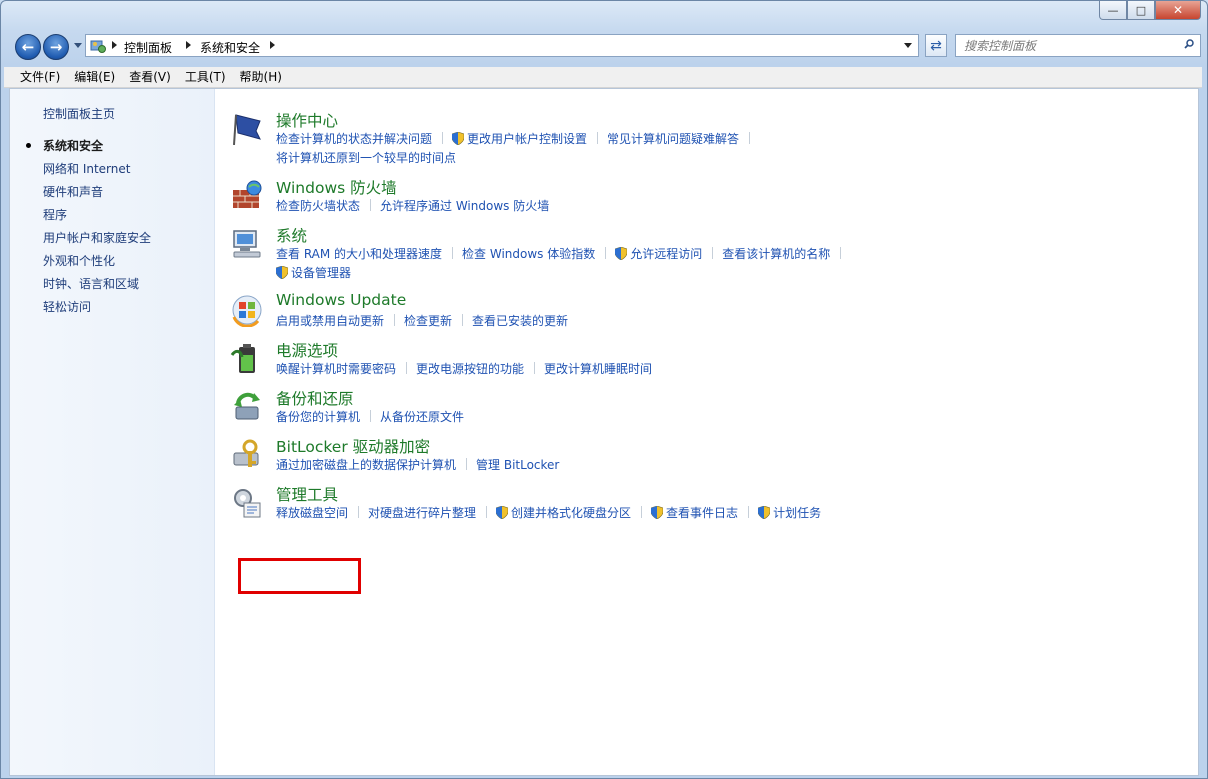 The image size is (1208, 779). I want to click on close-button: ✕, so click(1178, 10).